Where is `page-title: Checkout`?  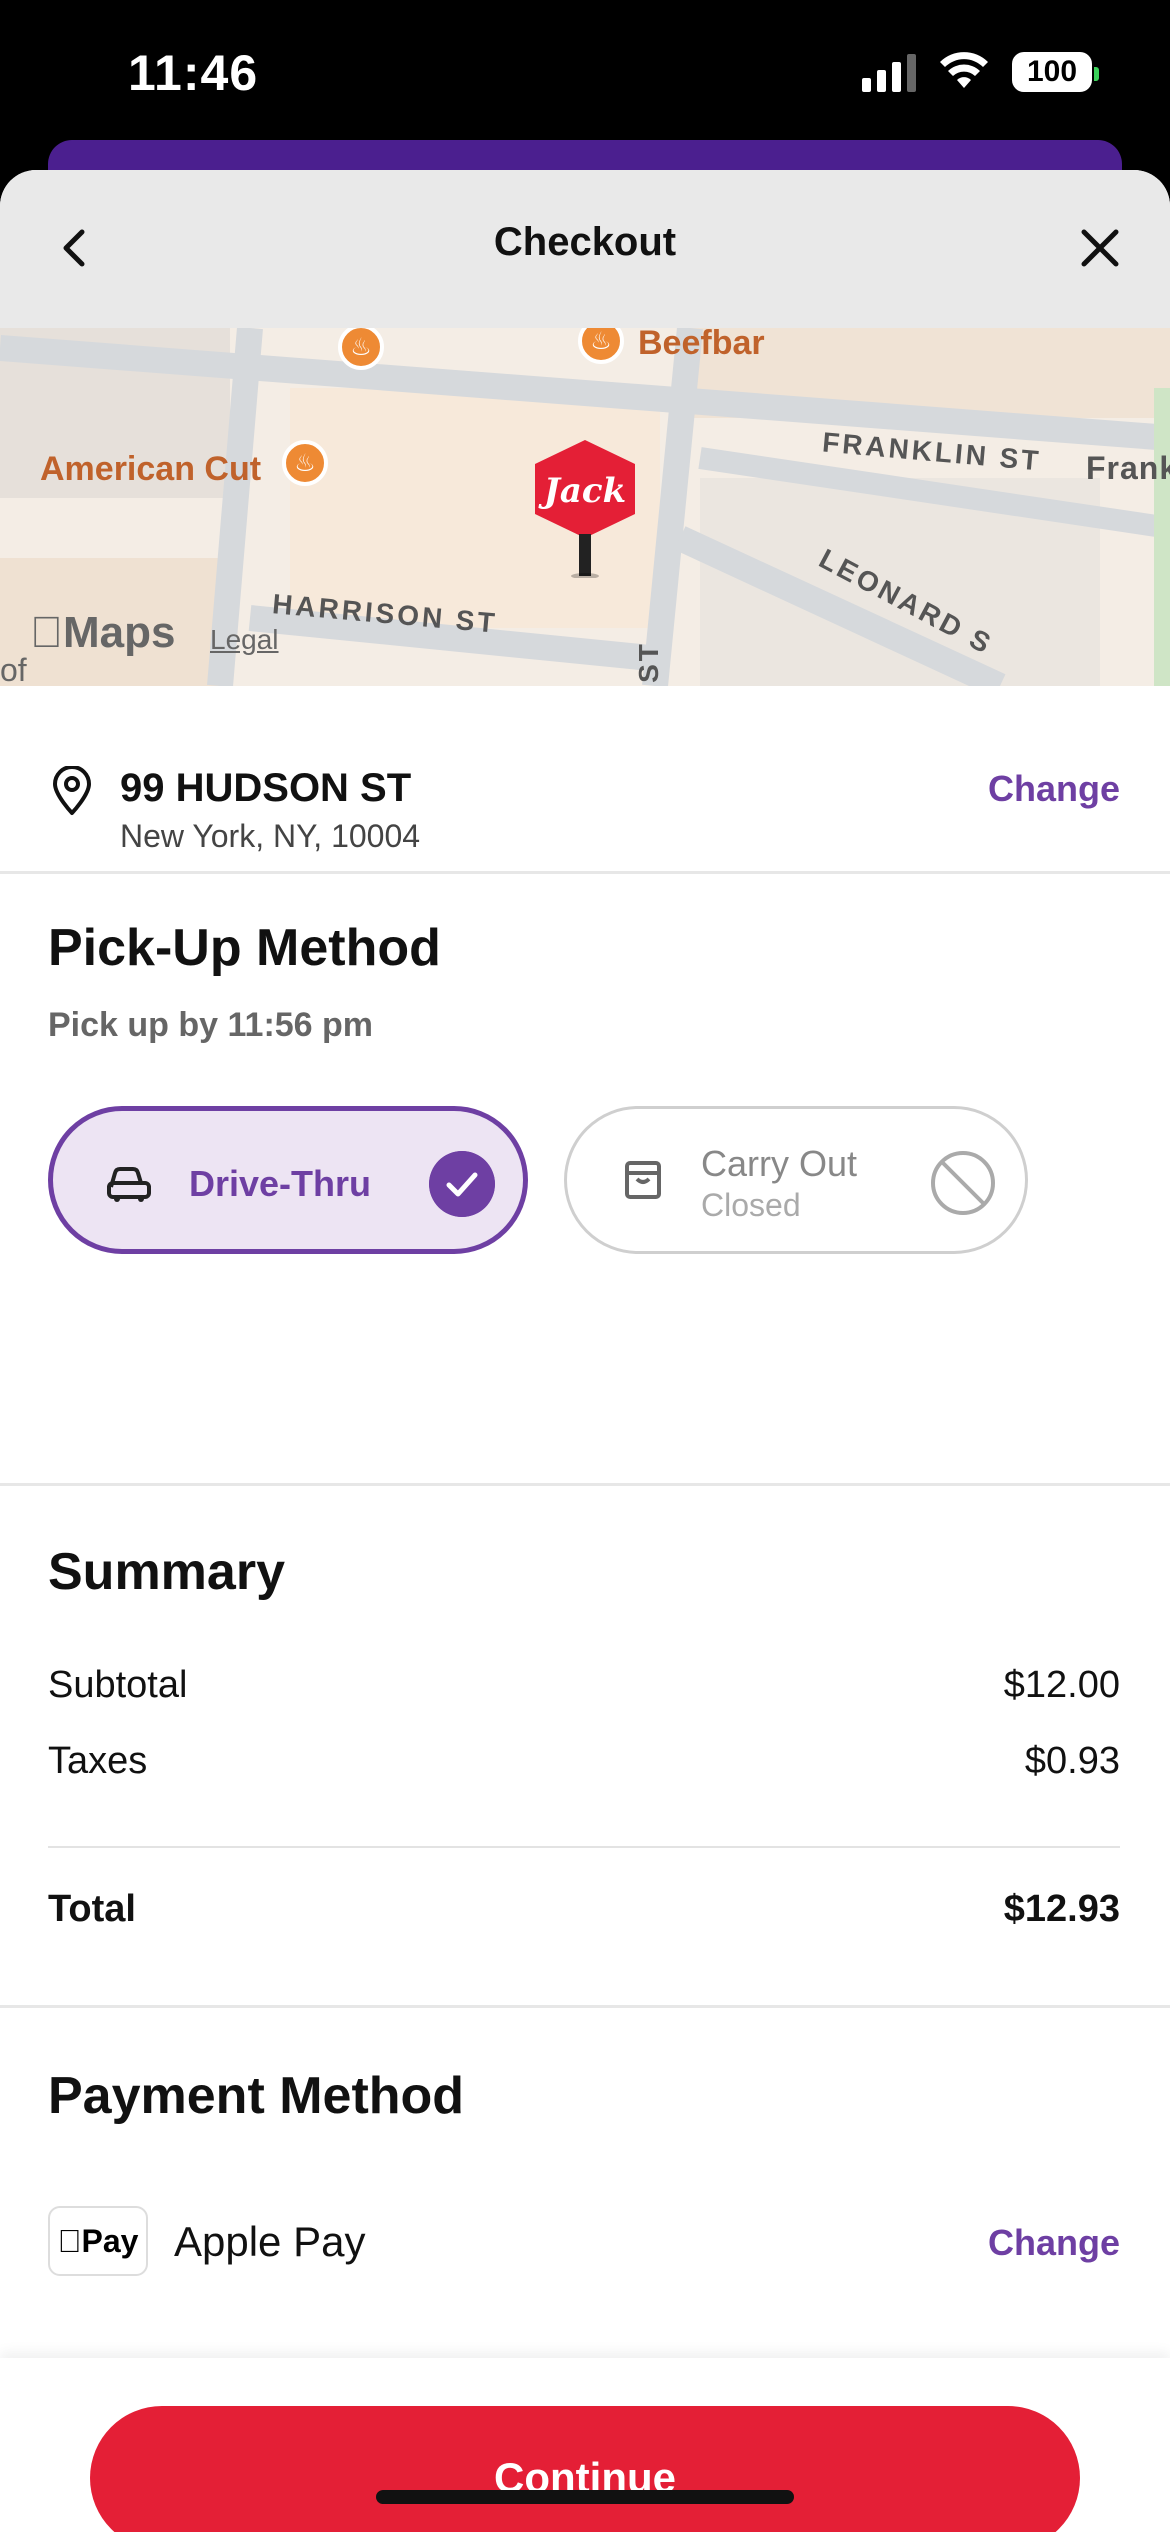 page-title: Checkout is located at coordinates (585, 242).